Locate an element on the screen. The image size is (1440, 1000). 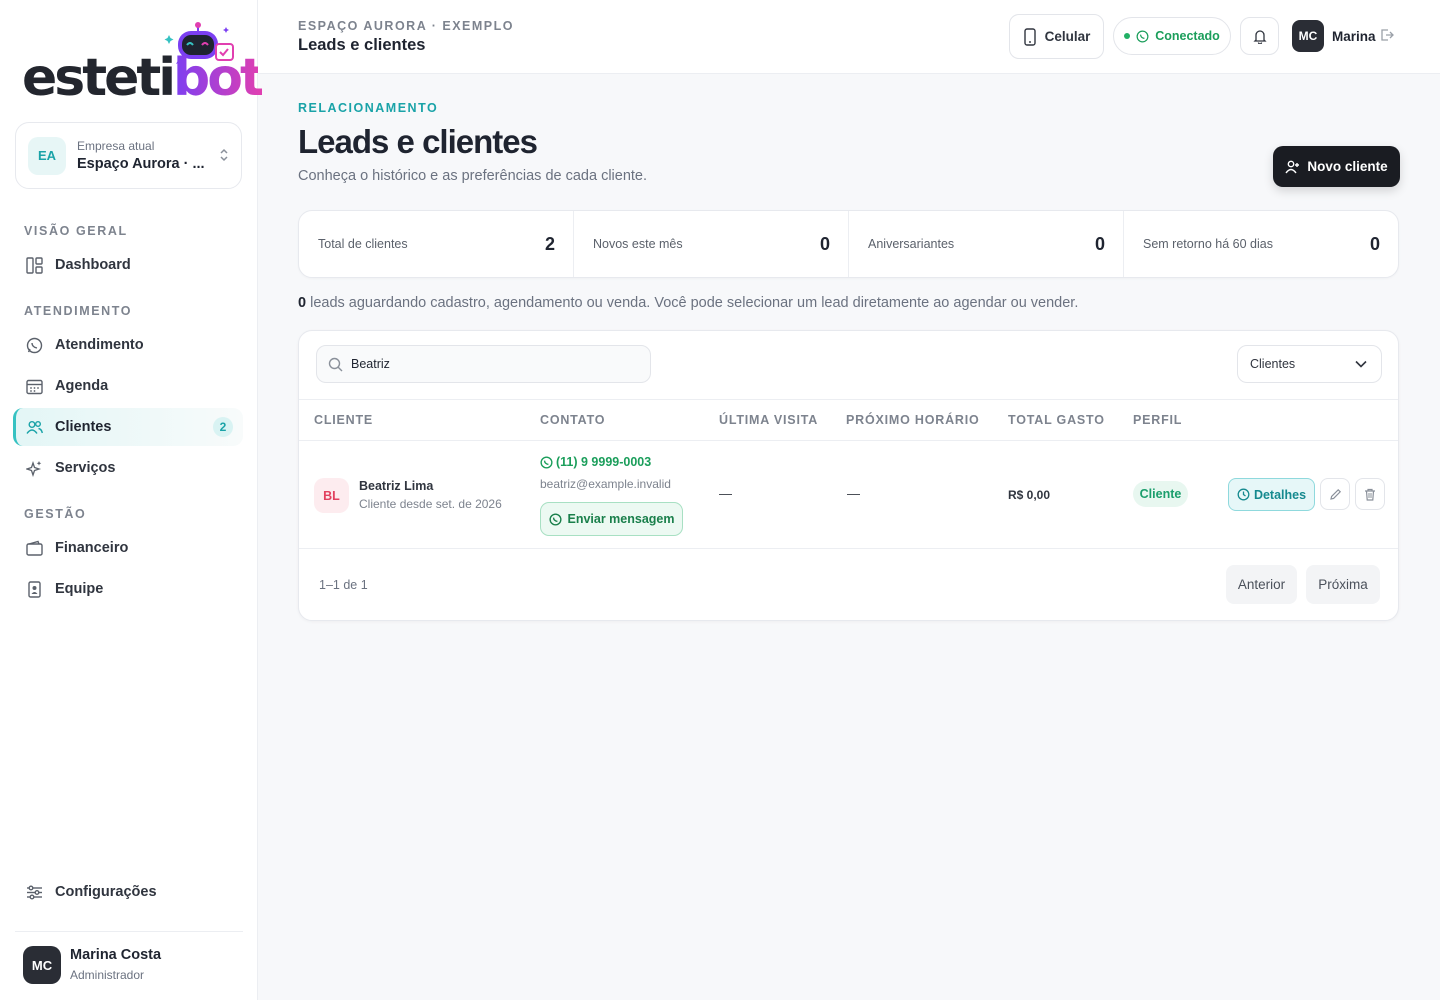
sidebar-item-label: Configurações is located at coordinates (106, 892).